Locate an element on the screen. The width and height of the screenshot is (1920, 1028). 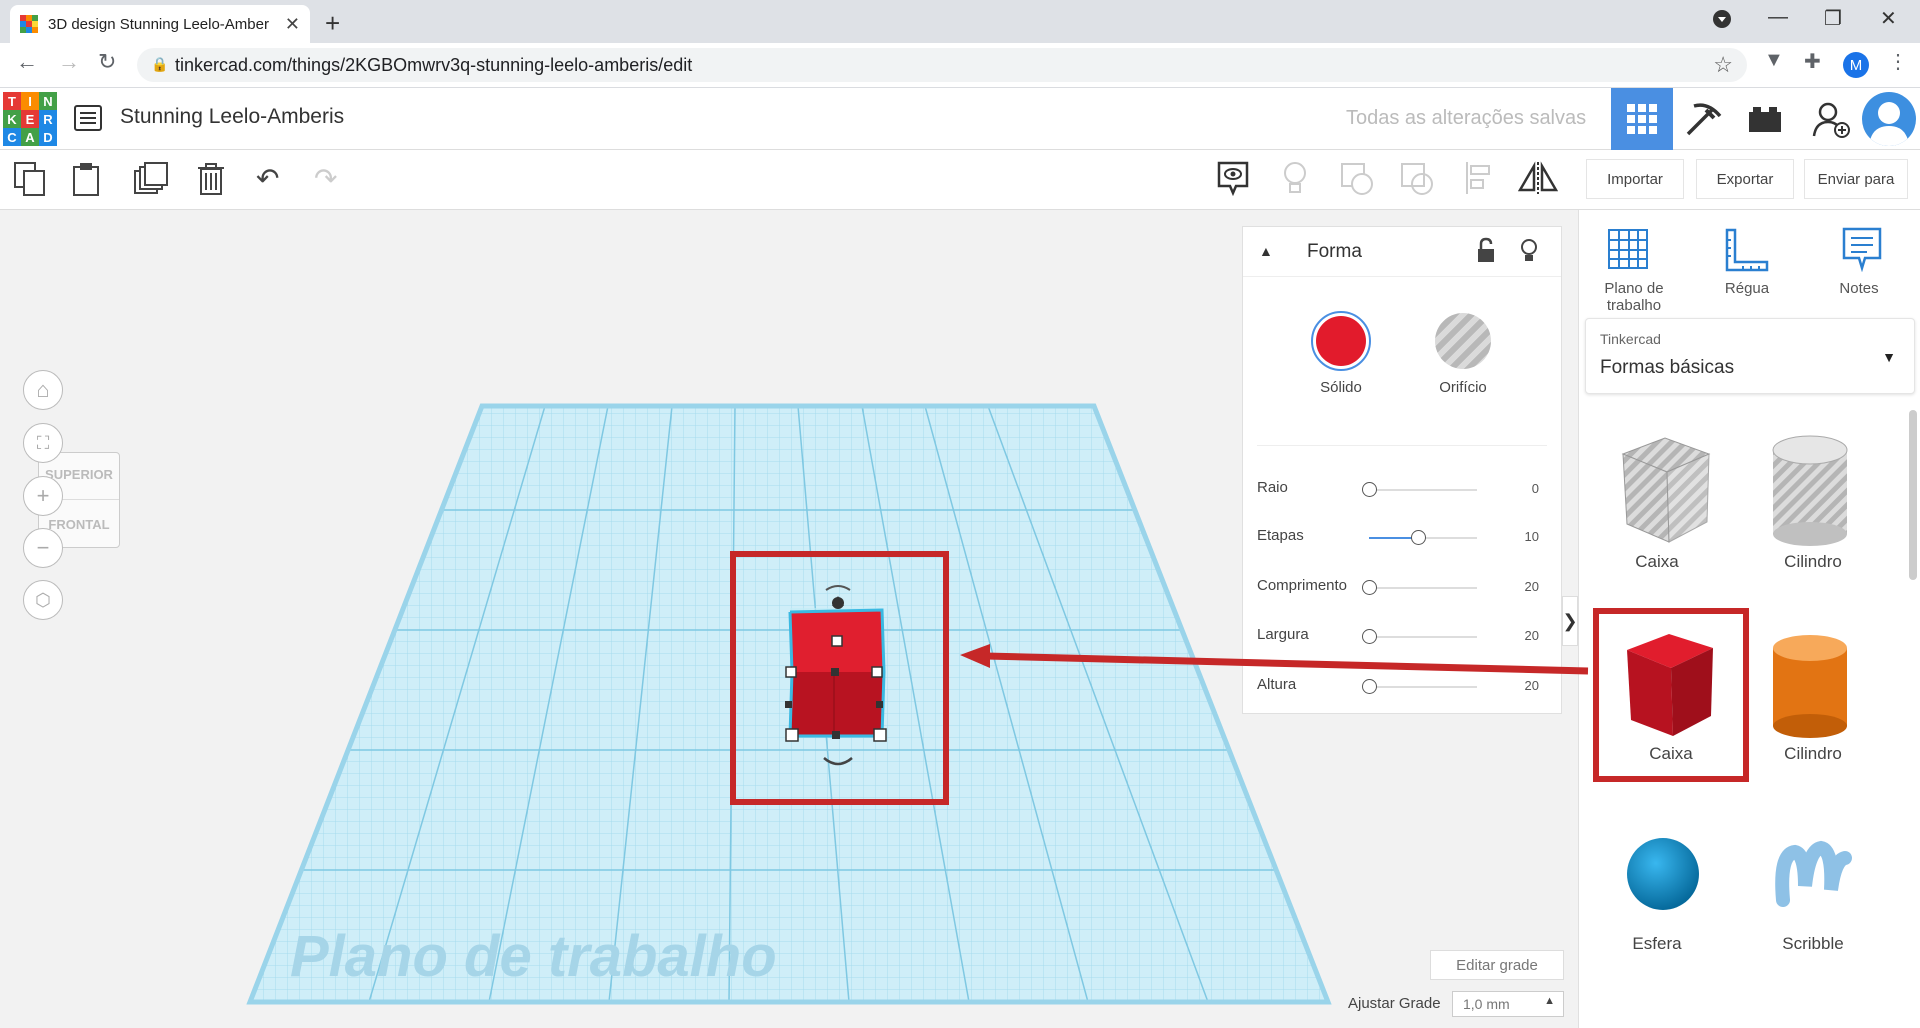
restore-icon: ❐ is located at coordinates (1833, 18).